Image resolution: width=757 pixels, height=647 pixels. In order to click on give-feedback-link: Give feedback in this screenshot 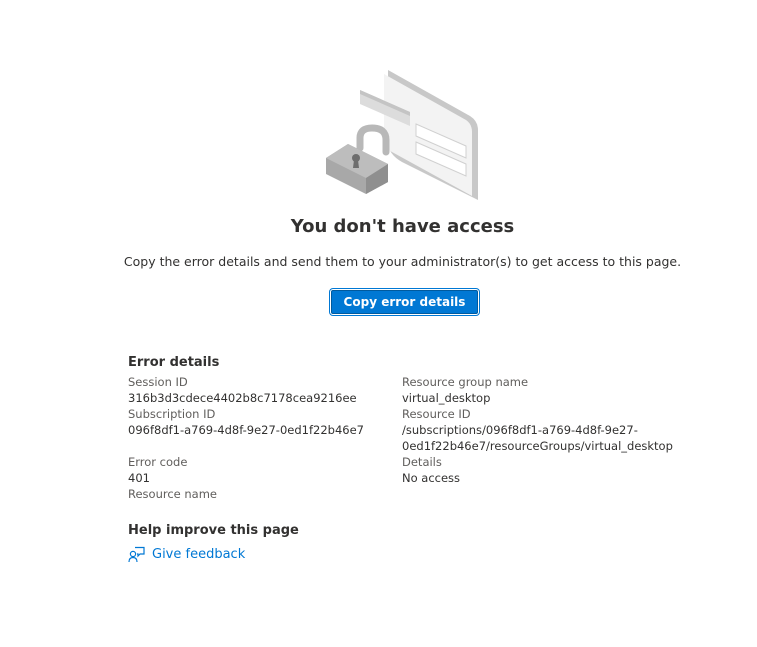, I will do `click(186, 554)`.